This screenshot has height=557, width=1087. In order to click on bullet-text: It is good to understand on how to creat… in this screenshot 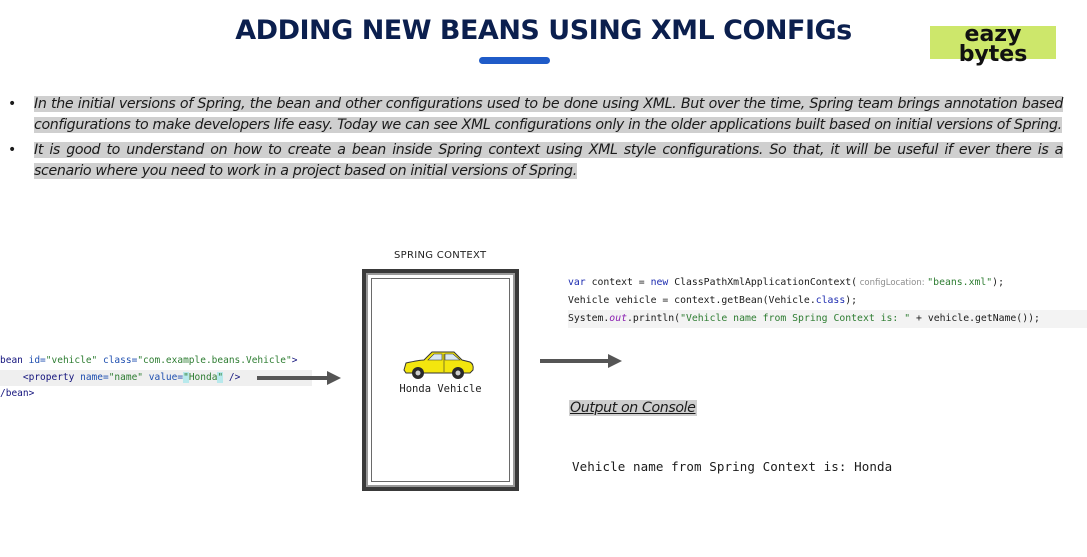, I will do `click(548, 160)`.